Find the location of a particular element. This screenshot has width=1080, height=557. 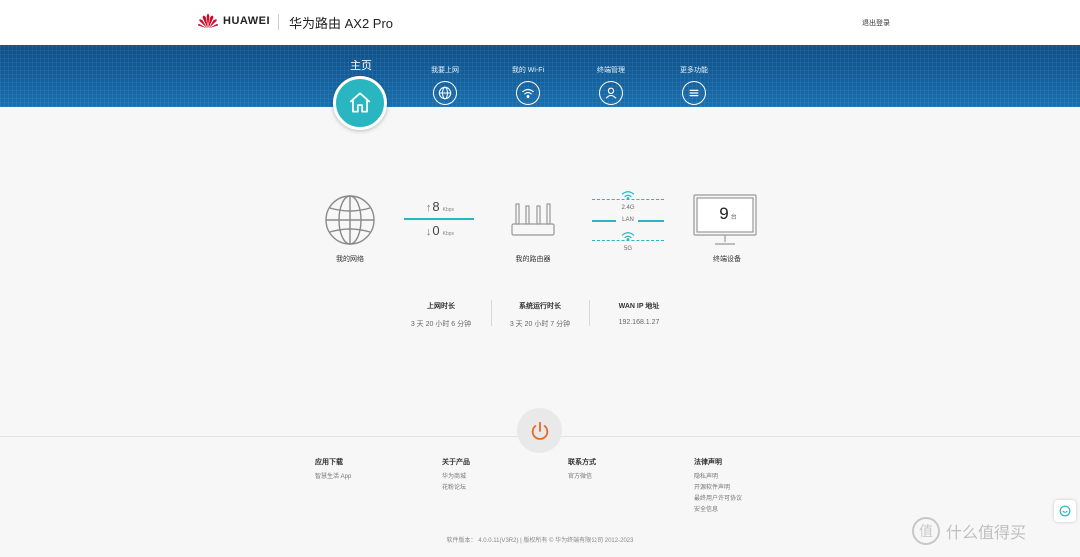

watermark-badge: 值 is located at coordinates (926, 531).